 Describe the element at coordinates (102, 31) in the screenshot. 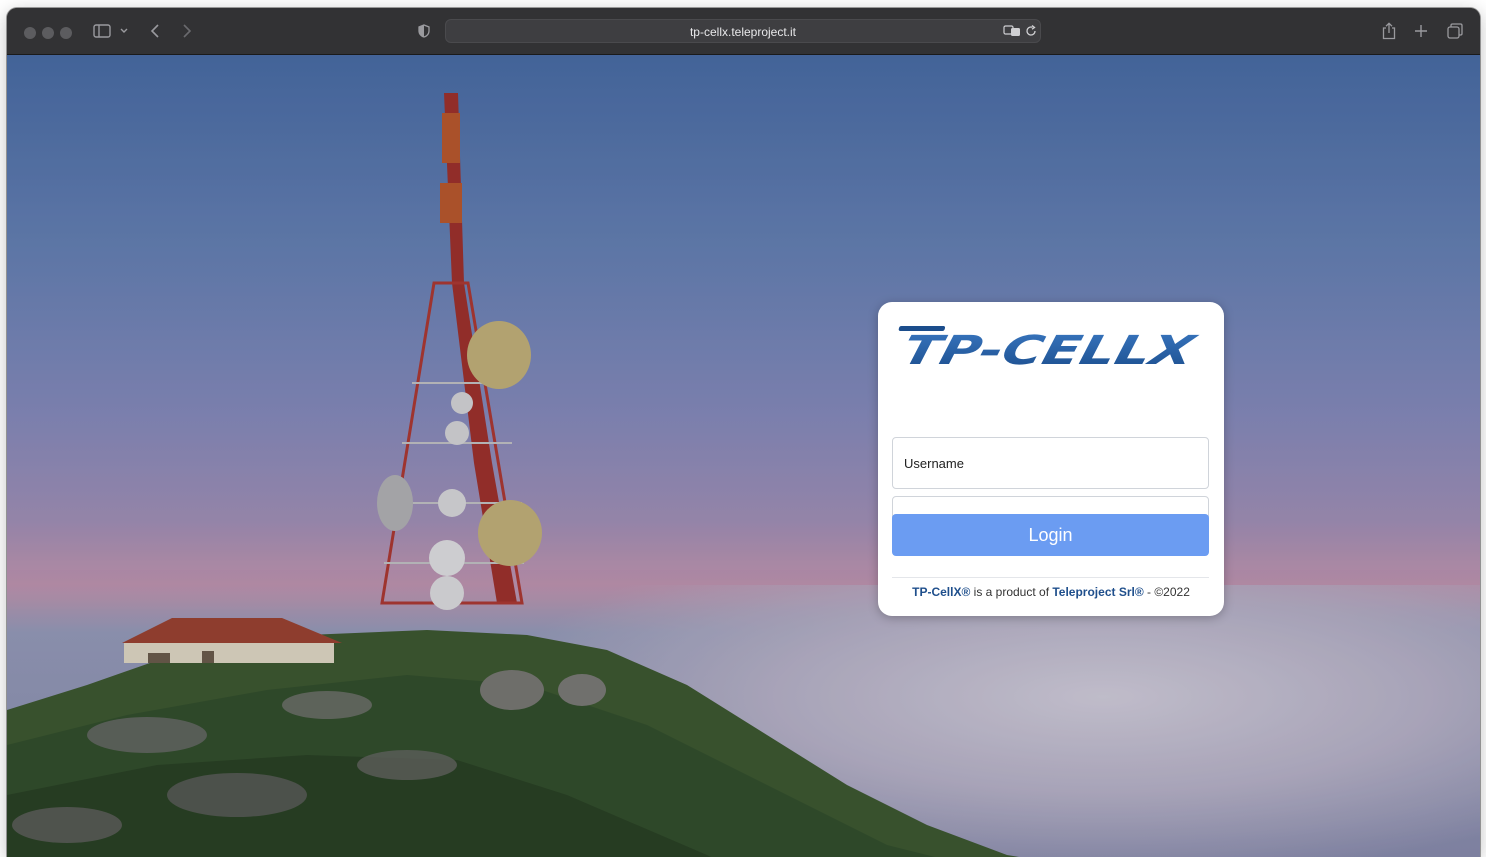

I see `sidebar-toggle-icon` at that location.